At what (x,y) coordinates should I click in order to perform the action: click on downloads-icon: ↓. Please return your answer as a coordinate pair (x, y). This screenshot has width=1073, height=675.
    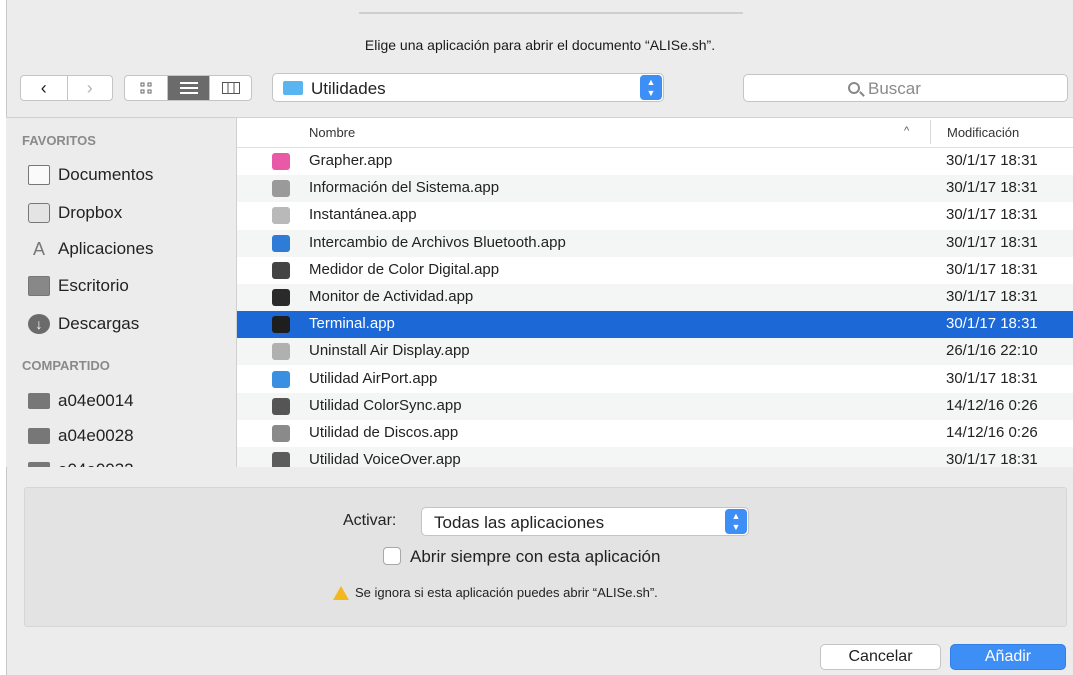
    Looking at the image, I should click on (39, 324).